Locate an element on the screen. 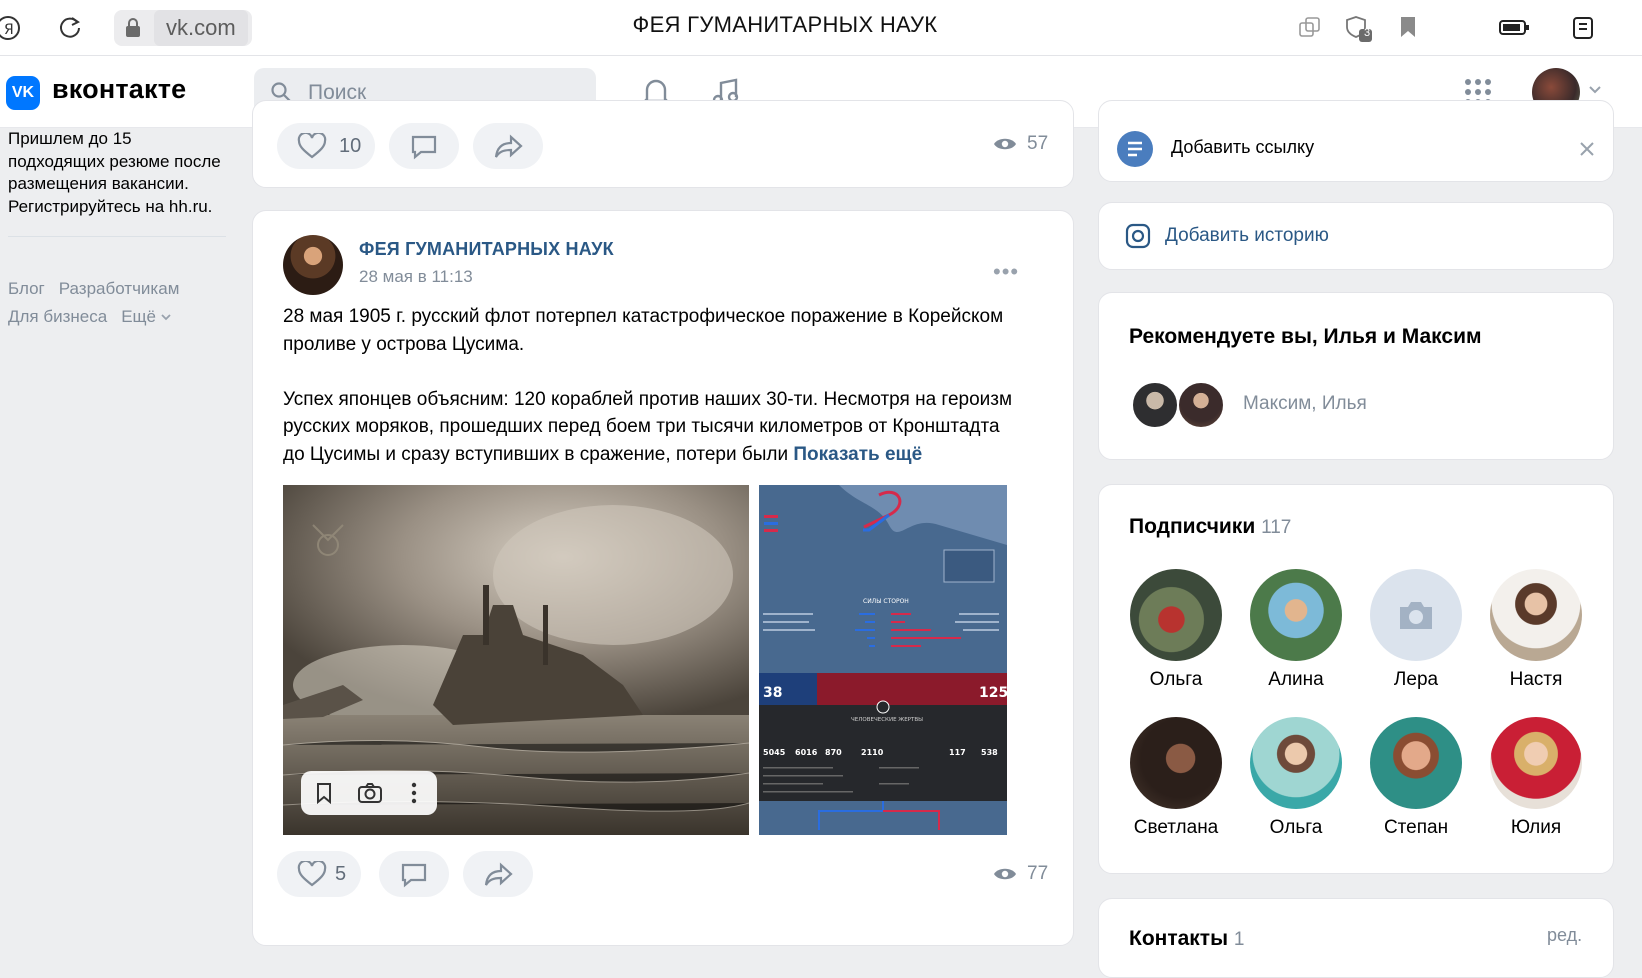 The image size is (1642, 978). reload-icon is located at coordinates (70, 28).